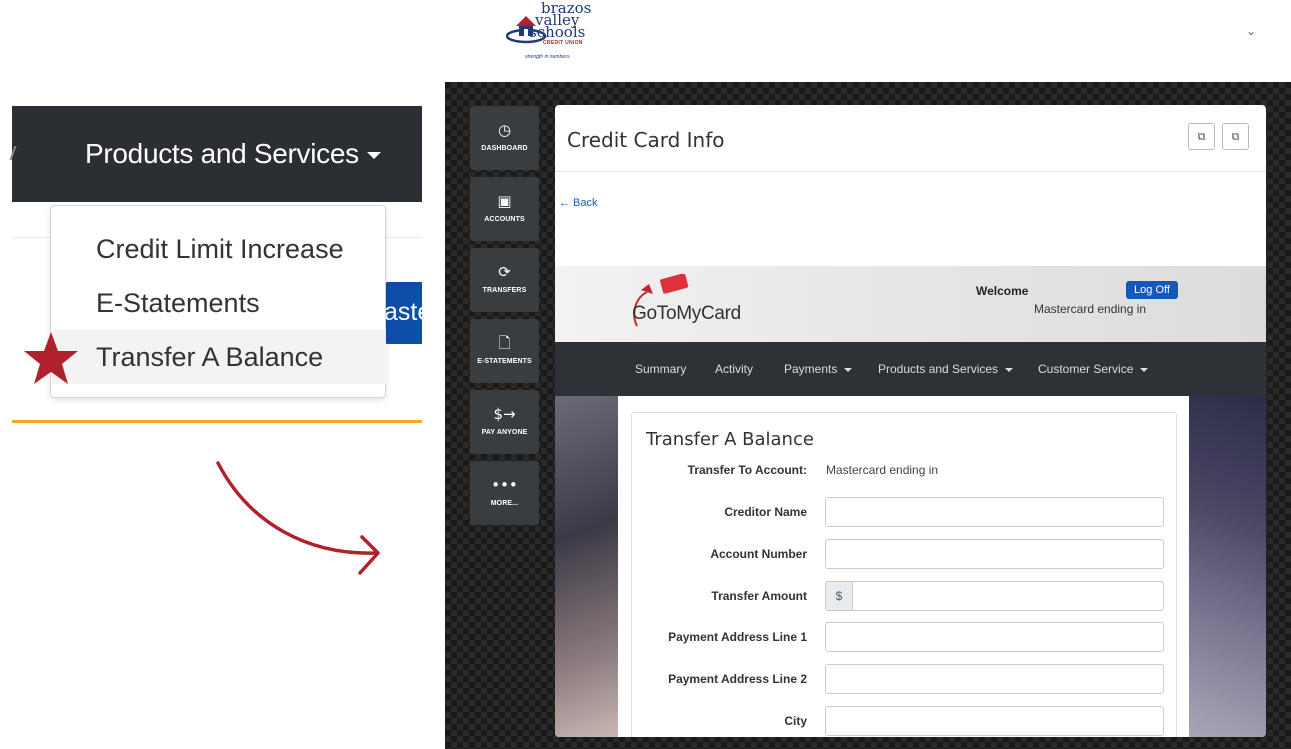 This screenshot has height=749, width=1291. I want to click on logo-credit-union: CREDIT UNION, so click(563, 43).